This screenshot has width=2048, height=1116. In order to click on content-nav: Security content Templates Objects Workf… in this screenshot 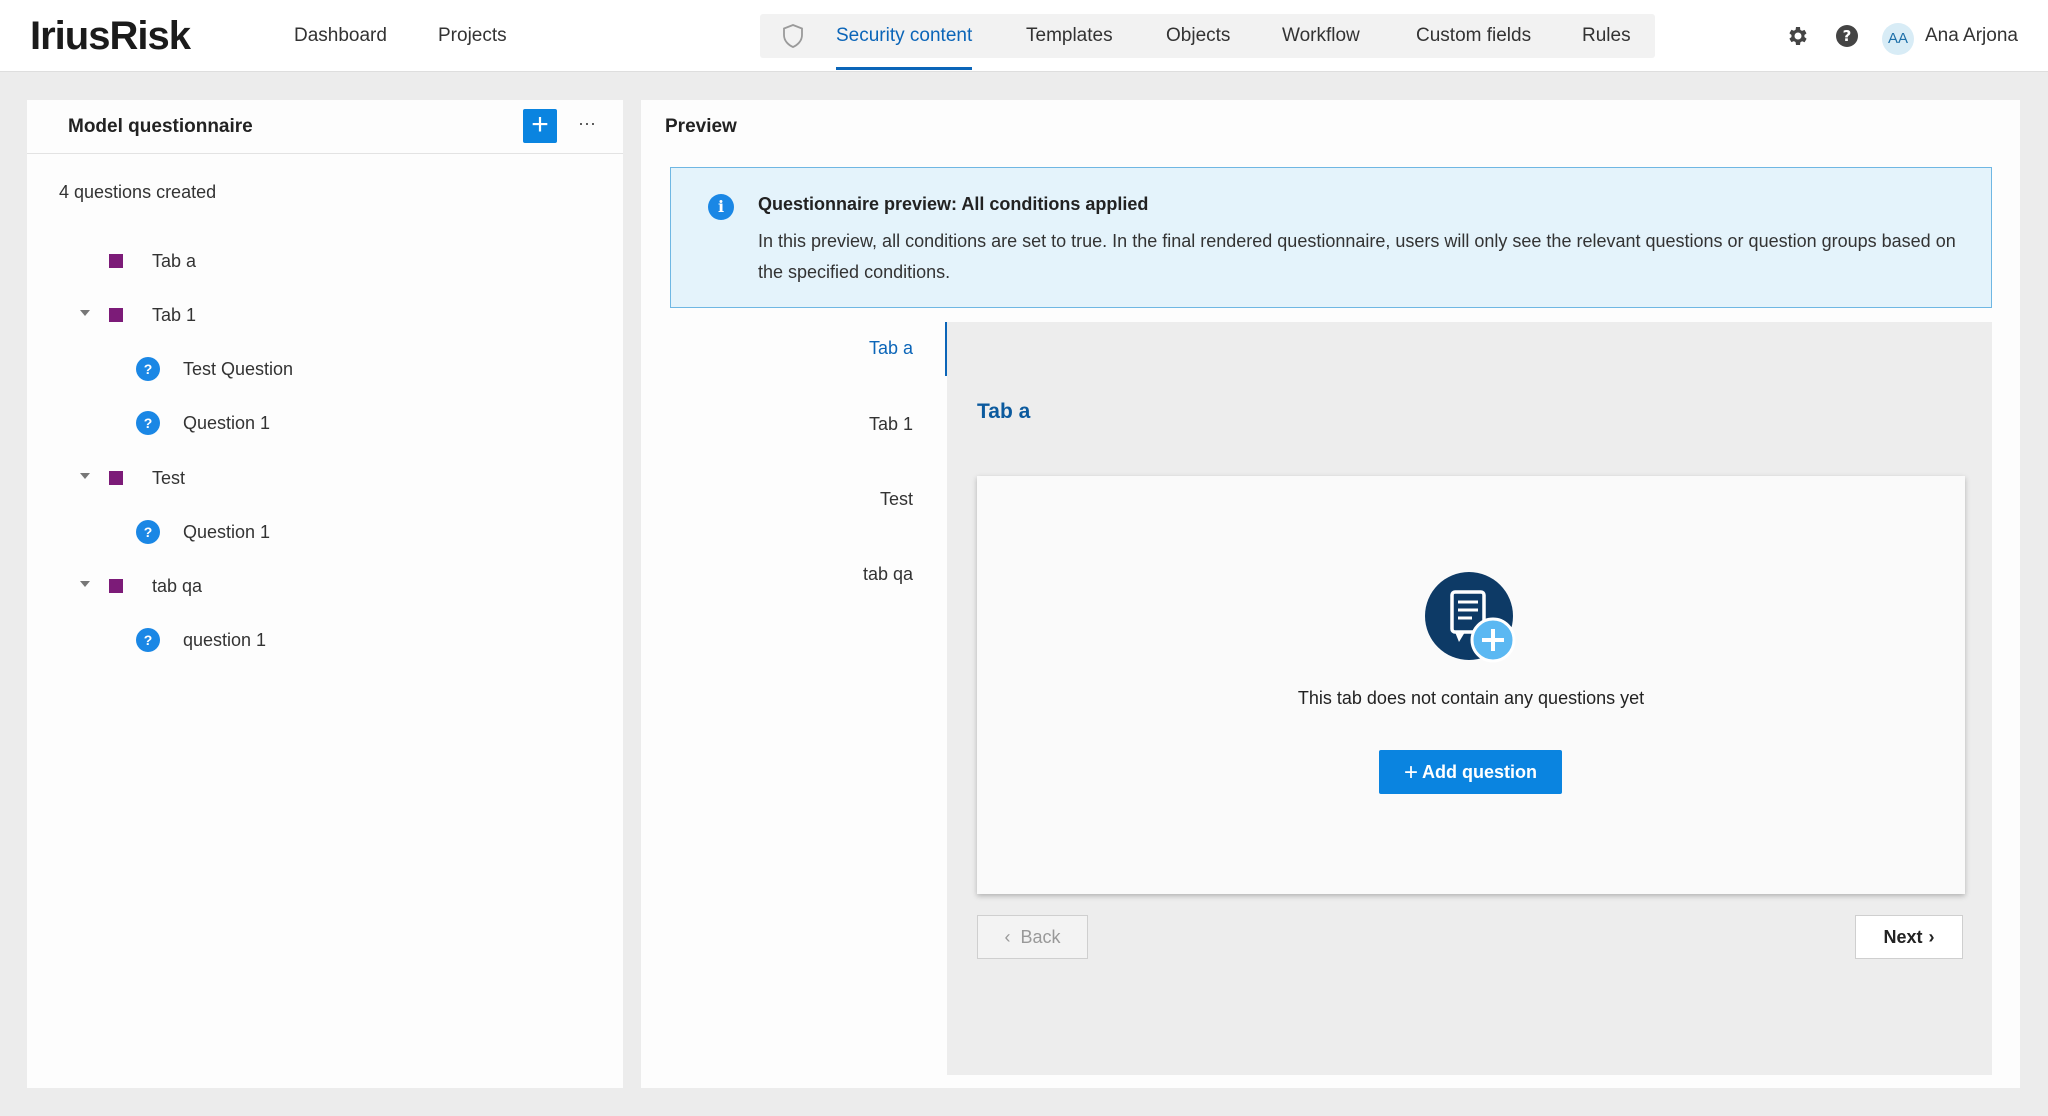, I will do `click(1207, 42)`.